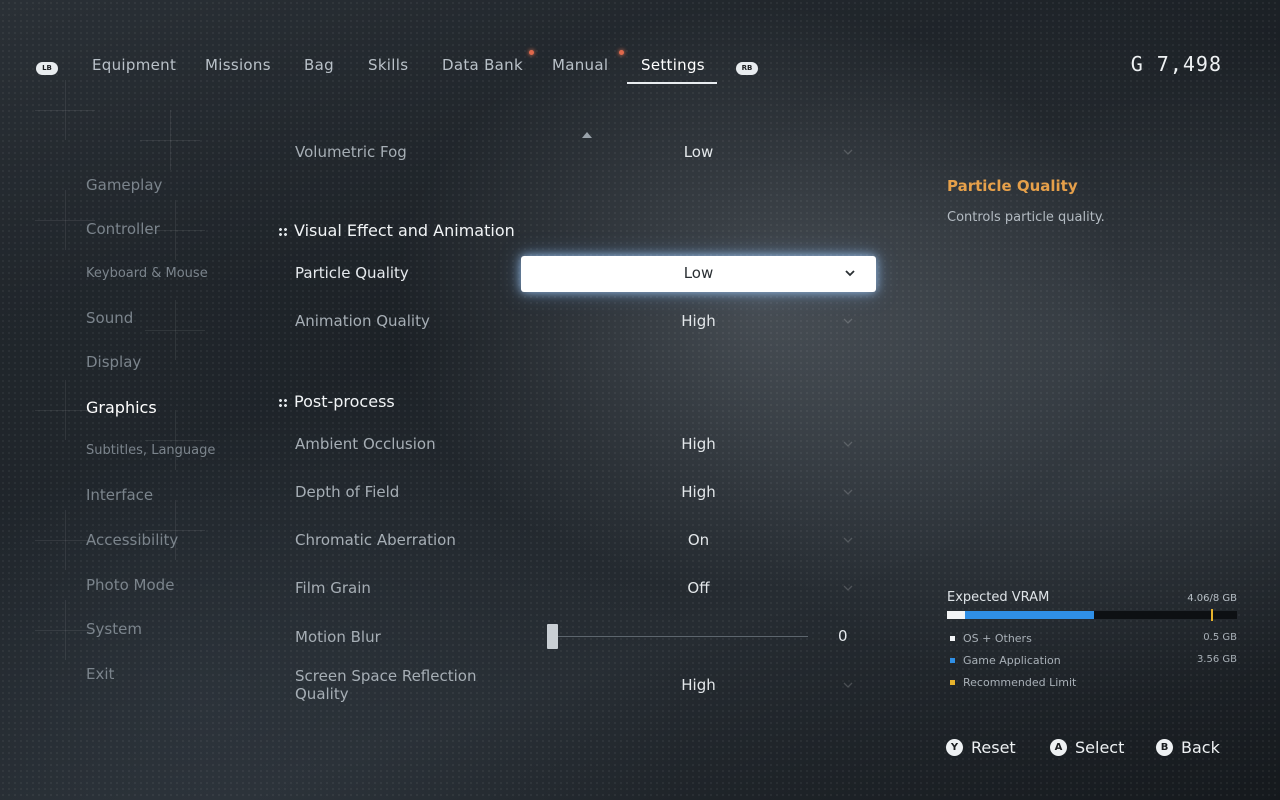  Describe the element at coordinates (1189, 64) in the screenshot. I see `currency-amount: 7,498` at that location.